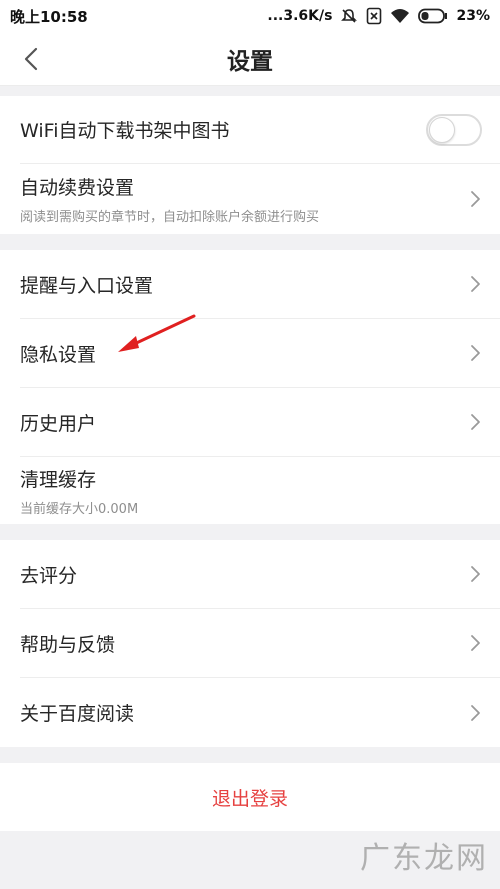 The height and width of the screenshot is (889, 500). Describe the element at coordinates (424, 858) in the screenshot. I see `watermark-logo: 广东龙网` at that location.